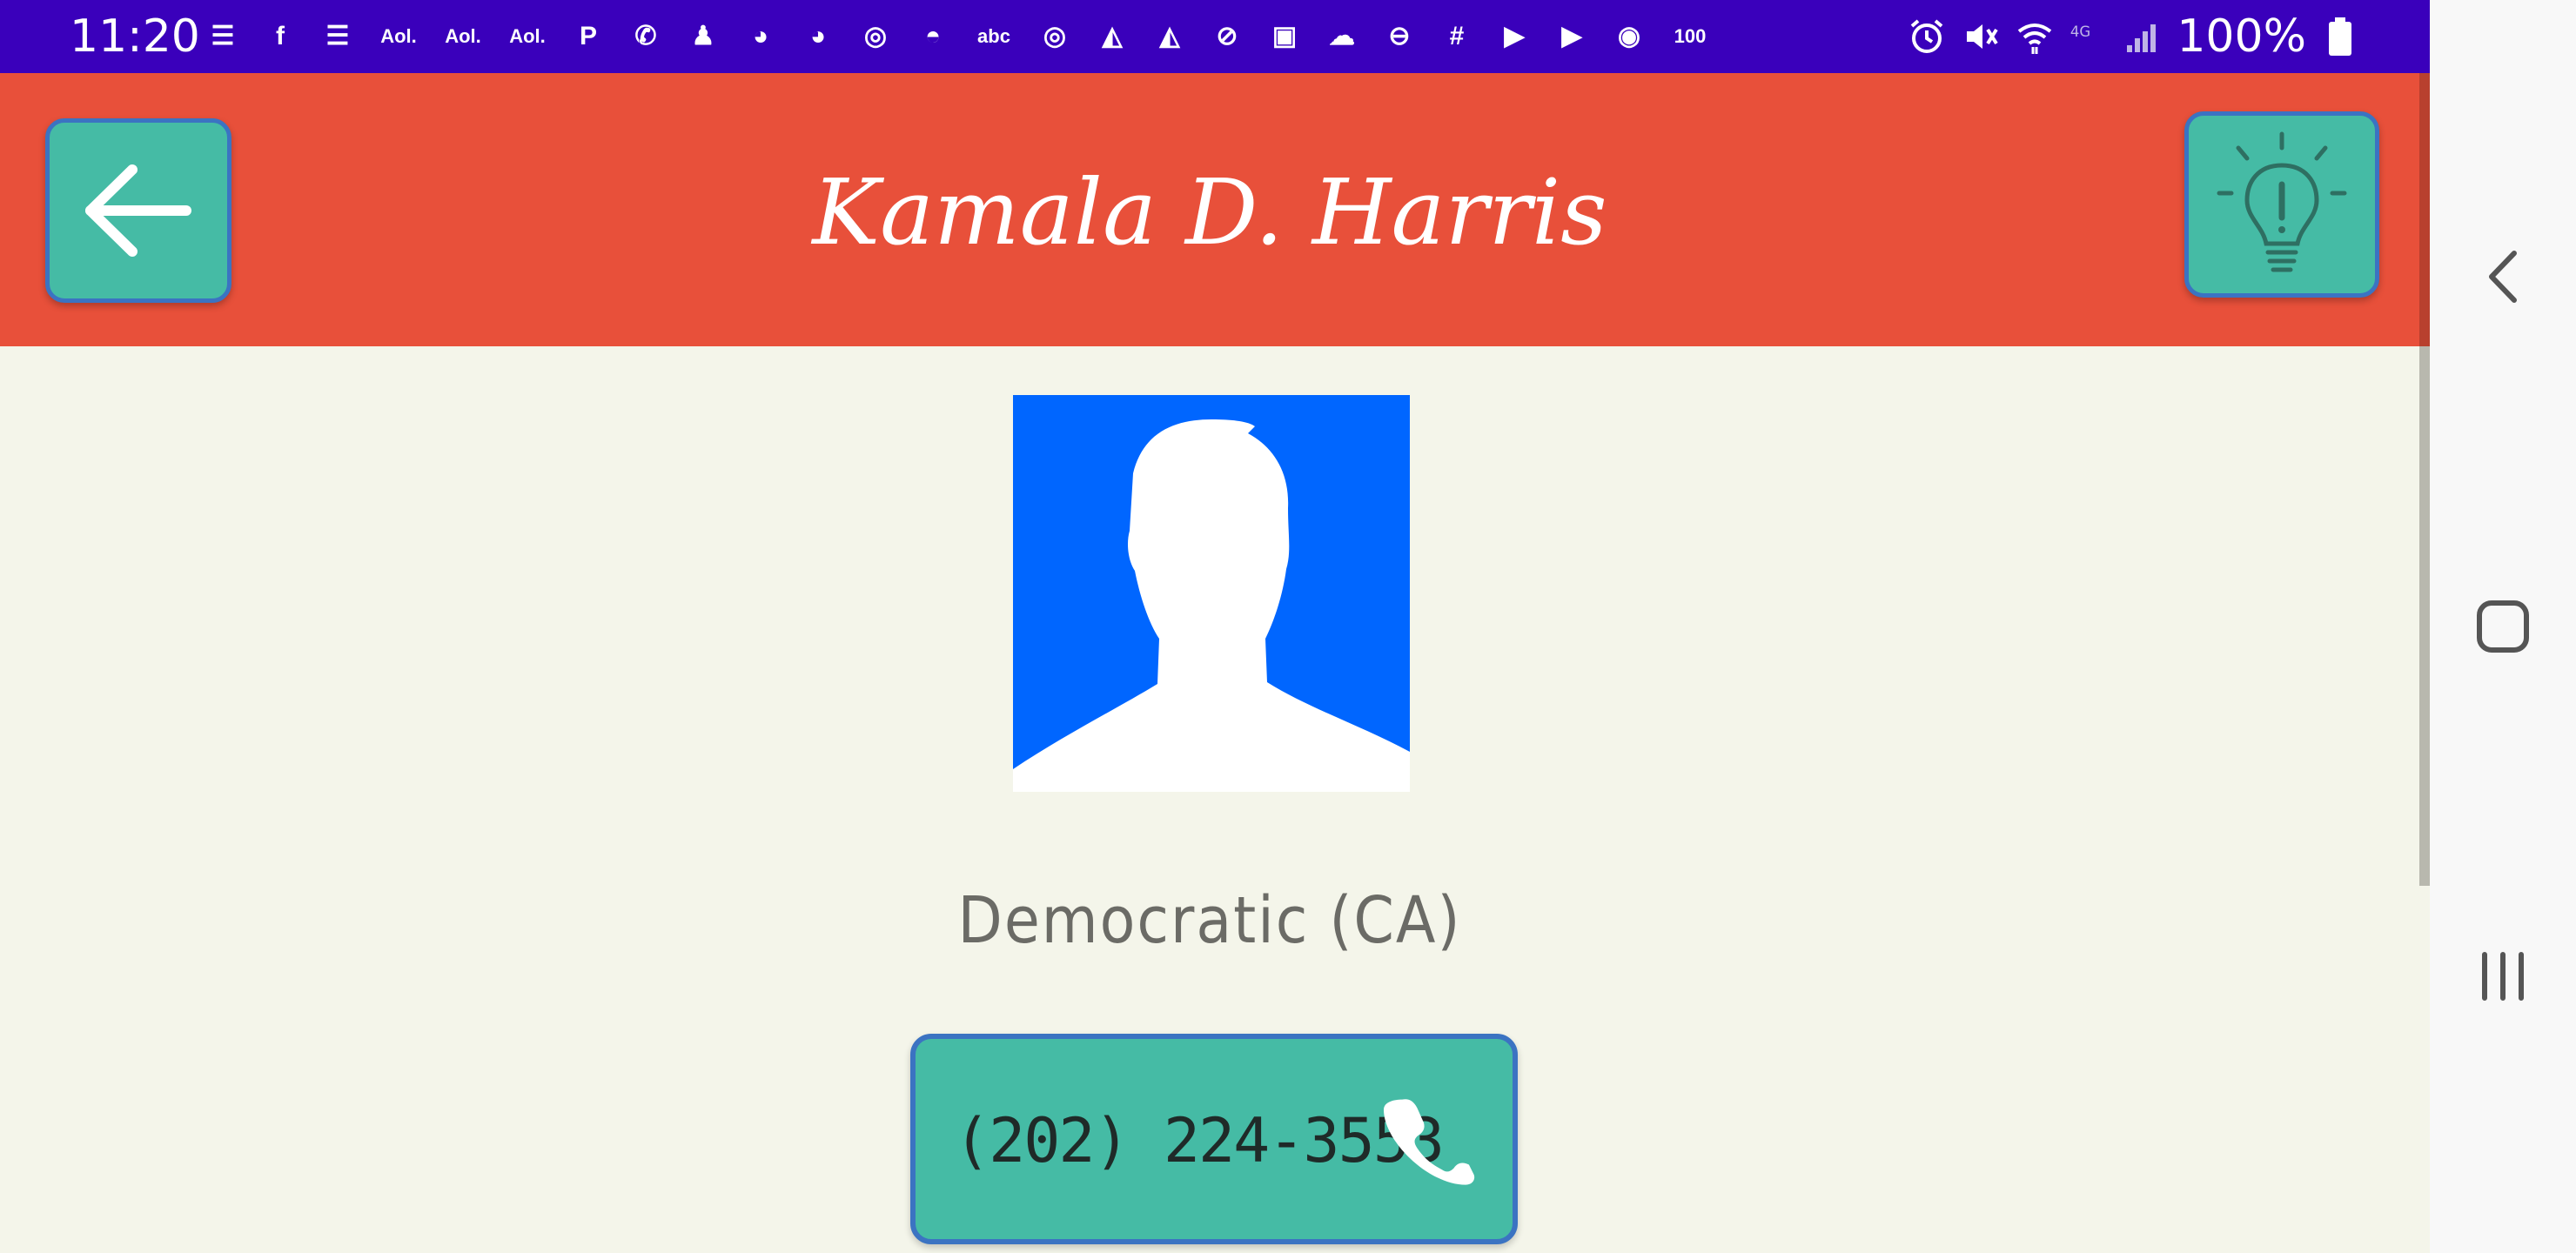  What do you see at coordinates (527, 36) in the screenshot?
I see `aol-icon-3: Aol.` at bounding box center [527, 36].